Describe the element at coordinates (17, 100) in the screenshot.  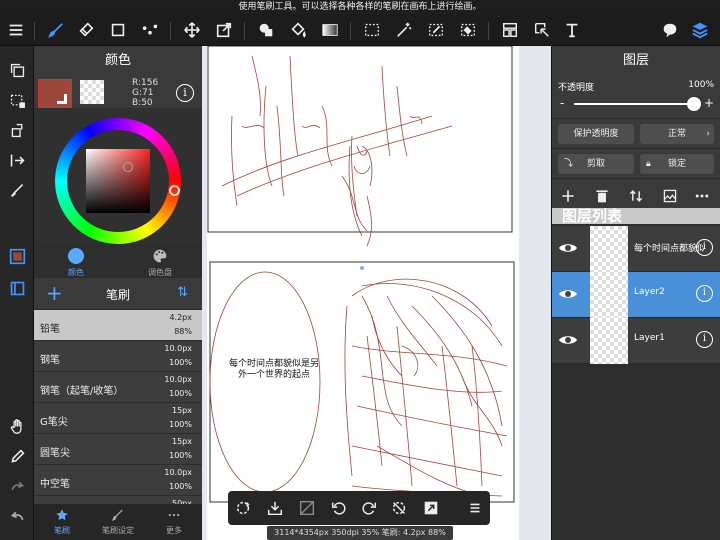
I see `selection-icon` at that location.